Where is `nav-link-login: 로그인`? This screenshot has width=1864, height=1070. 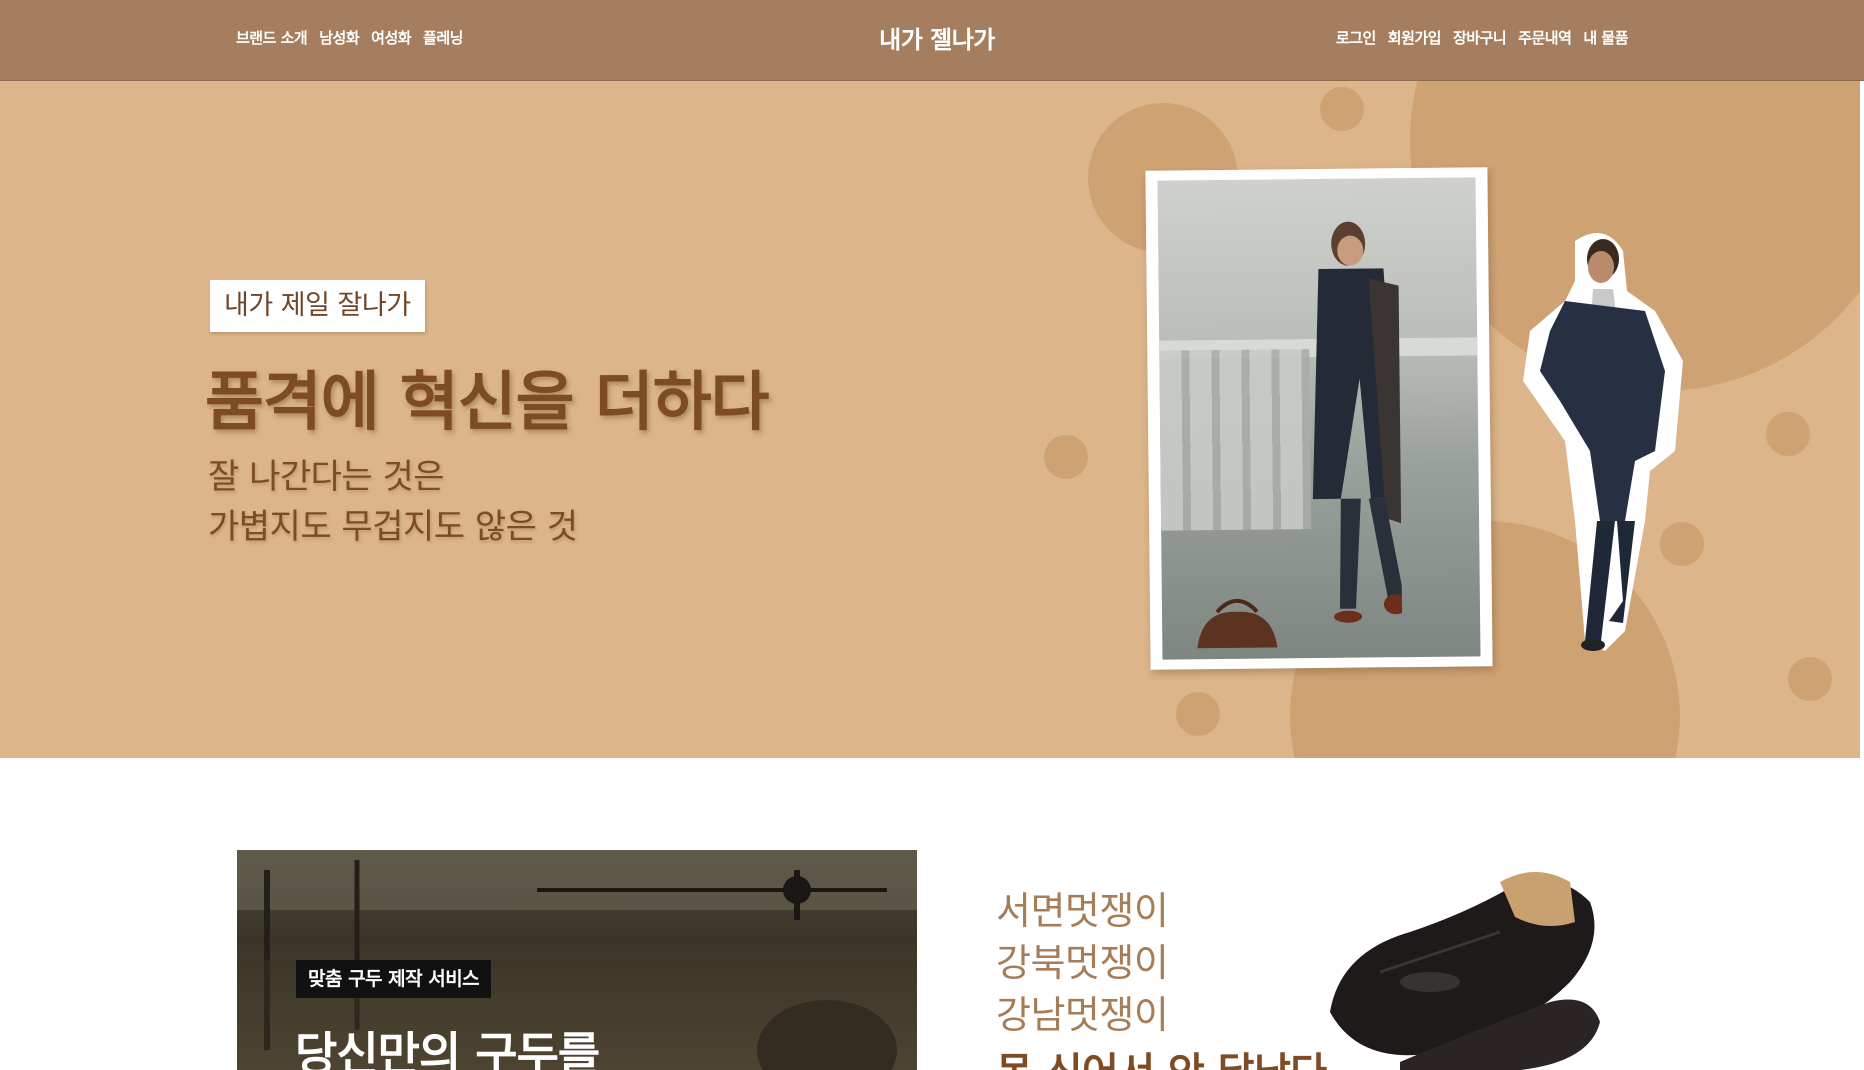
nav-link-login: 로그인 is located at coordinates (1356, 37).